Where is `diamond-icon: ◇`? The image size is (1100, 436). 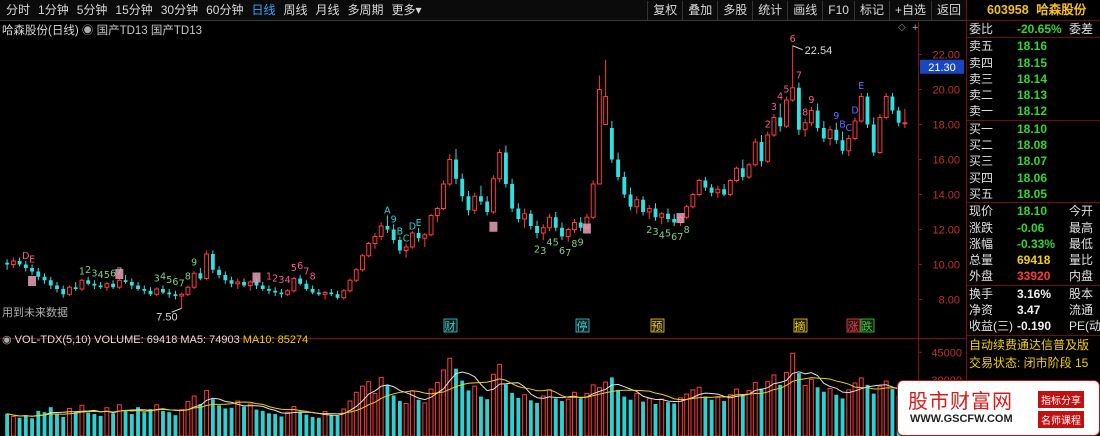
diamond-icon: ◇ is located at coordinates (902, 27).